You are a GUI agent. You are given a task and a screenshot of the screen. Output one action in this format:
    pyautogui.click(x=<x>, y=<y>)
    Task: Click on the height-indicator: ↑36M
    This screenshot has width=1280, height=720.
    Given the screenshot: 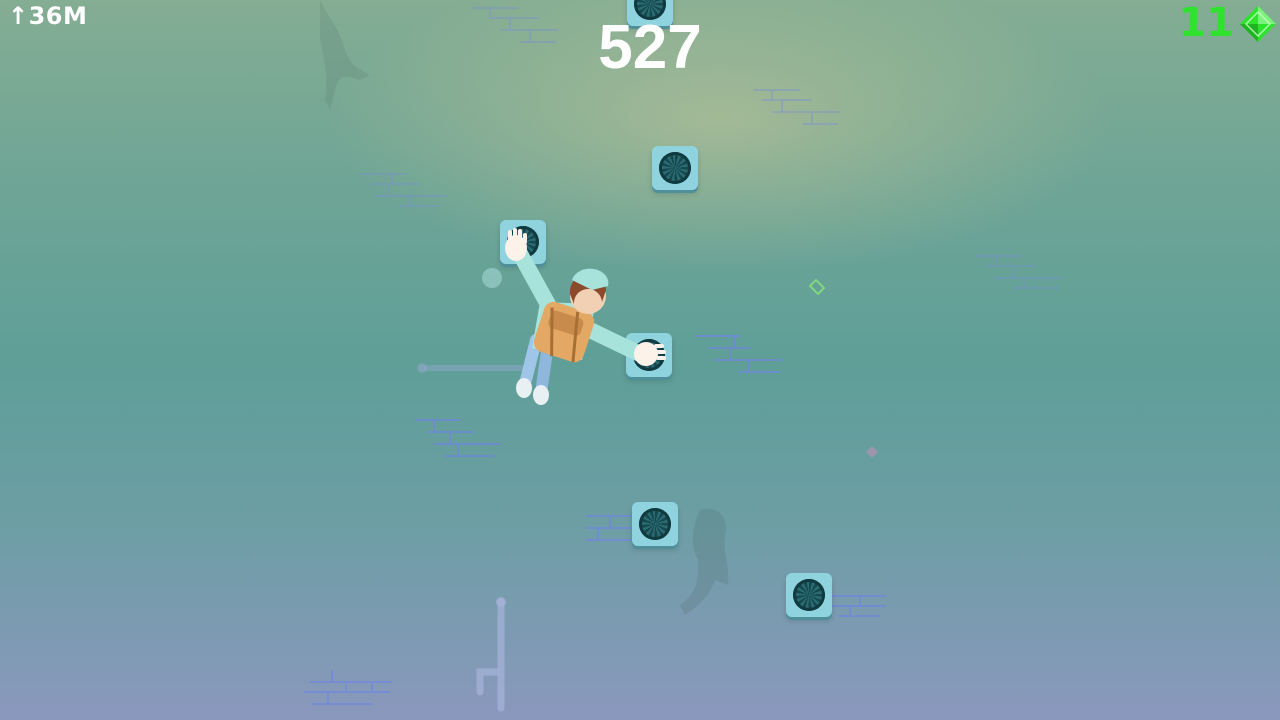 What is the action you would take?
    pyautogui.click(x=48, y=16)
    